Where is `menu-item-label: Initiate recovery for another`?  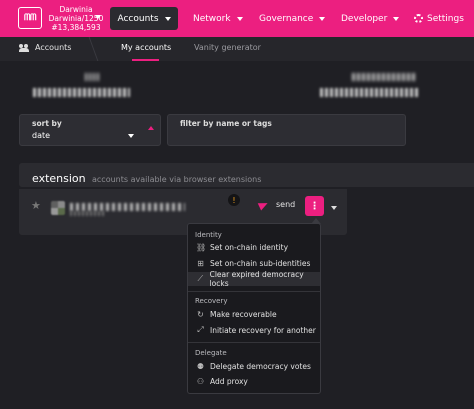 menu-item-label: Initiate recovery for another is located at coordinates (263, 330).